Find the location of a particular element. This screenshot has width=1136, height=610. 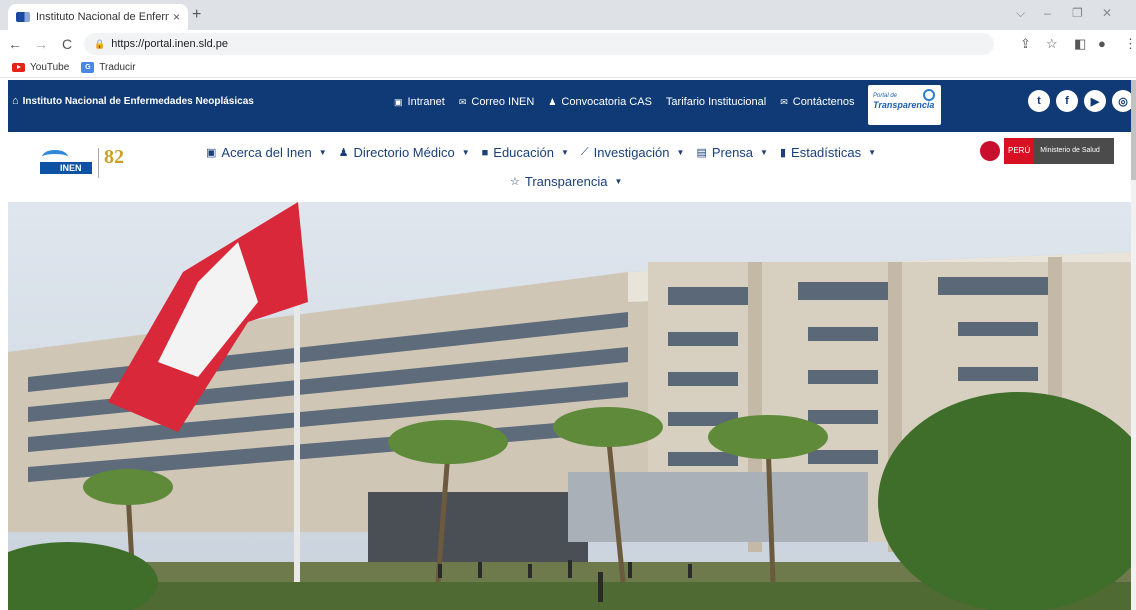

nav-label: Educación is located at coordinates (523, 152).